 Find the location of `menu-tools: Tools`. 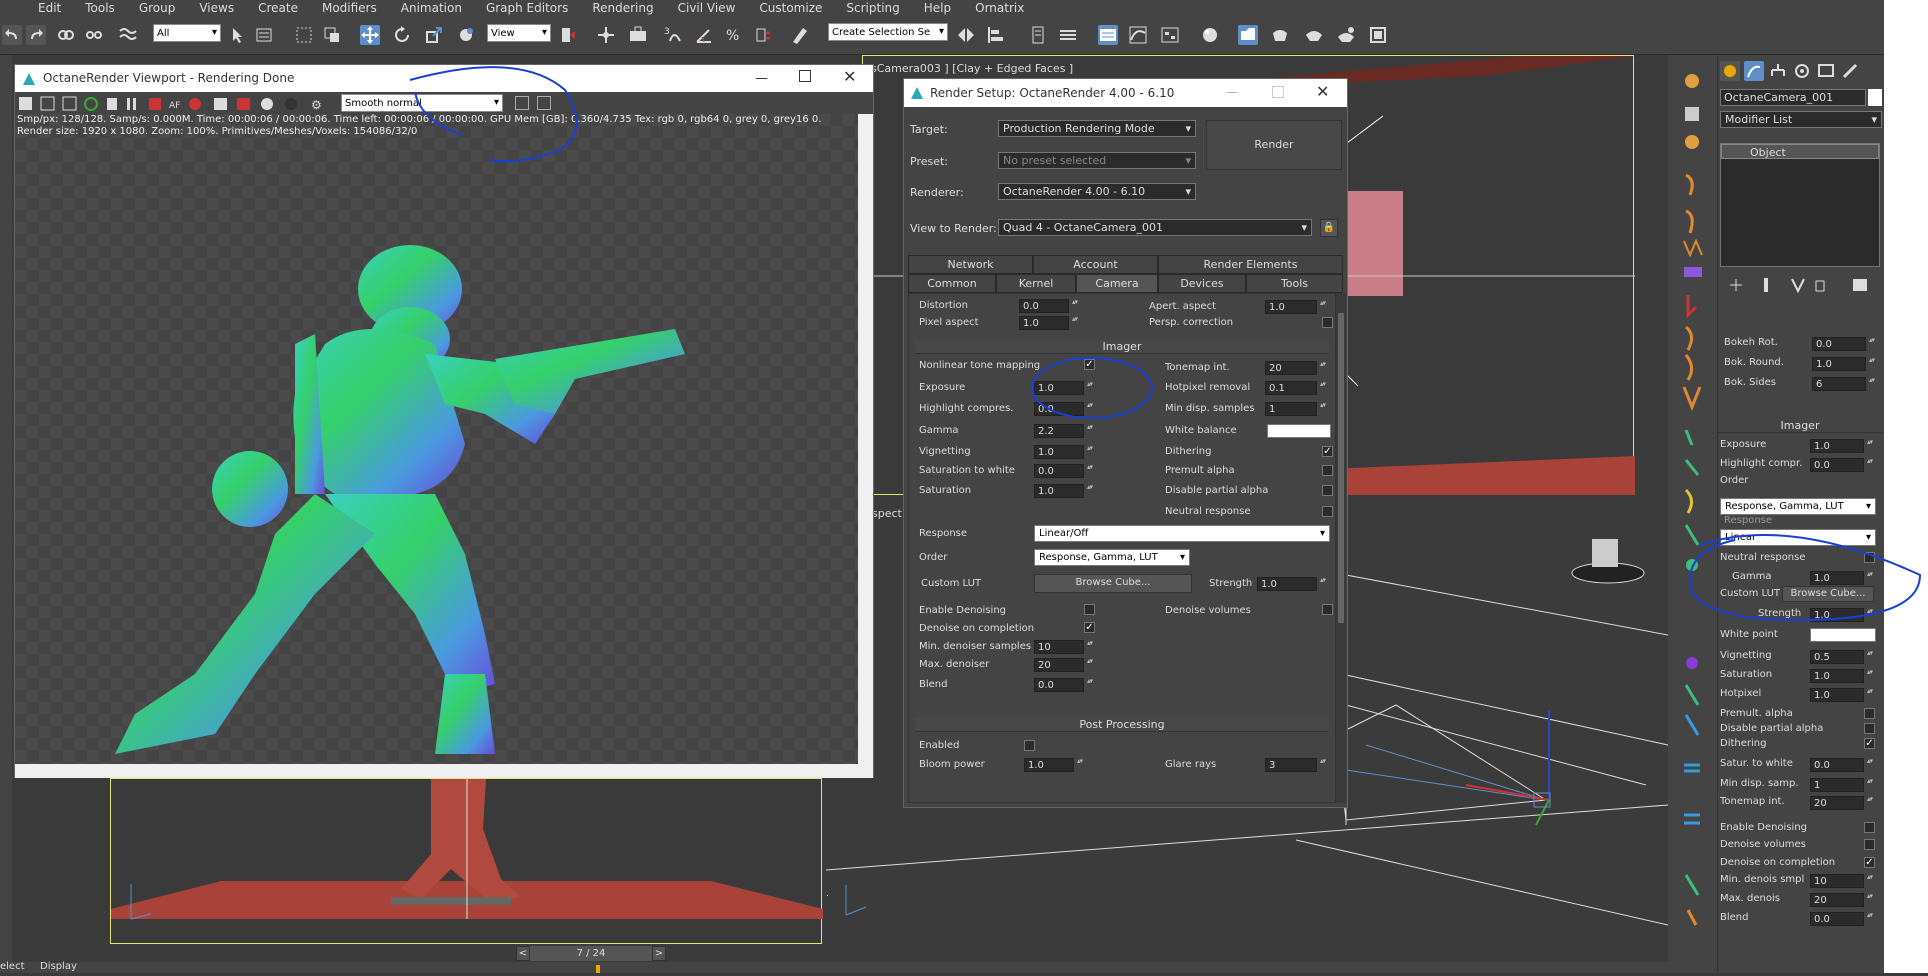

menu-tools: Tools is located at coordinates (100, 8).